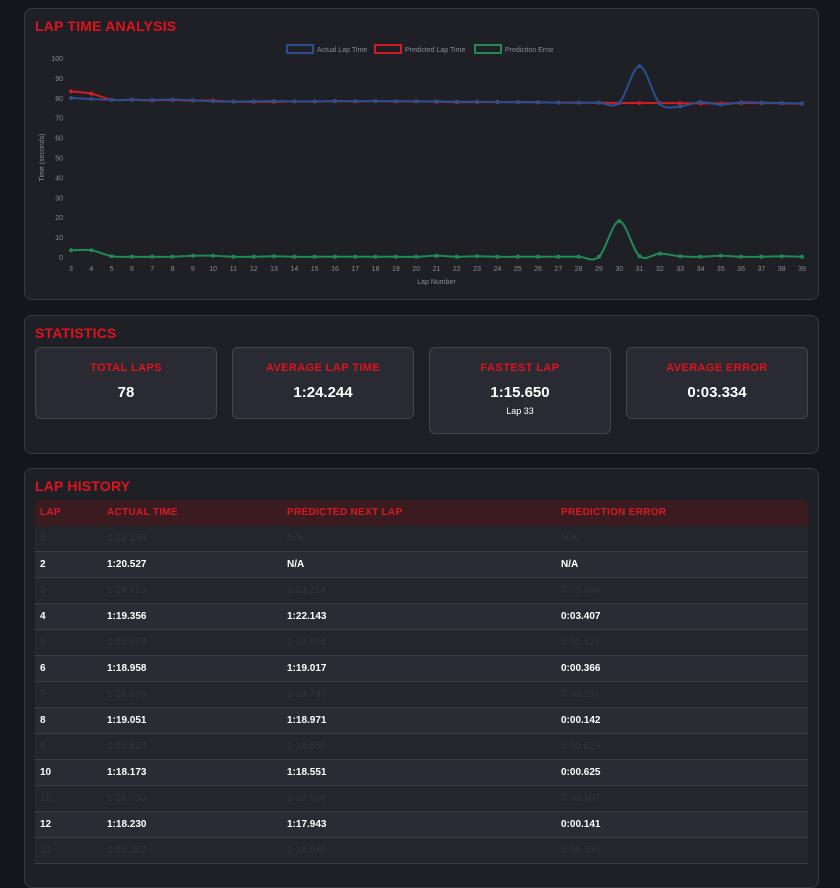  Describe the element at coordinates (721, 269) in the screenshot. I see `x-tick-label: 35` at that location.